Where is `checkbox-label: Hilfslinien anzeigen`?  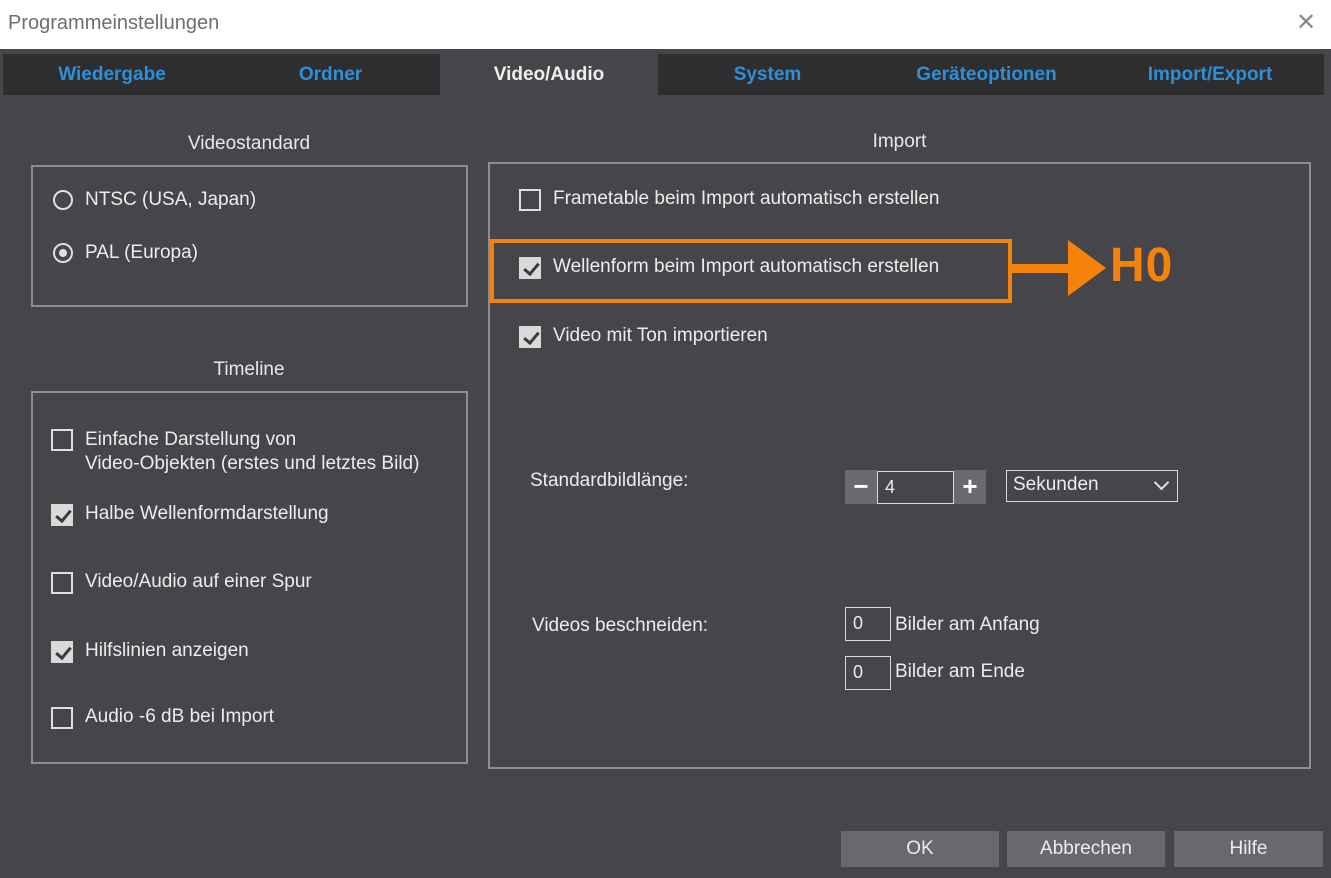
checkbox-label: Hilfslinien anzeigen is located at coordinates (167, 650).